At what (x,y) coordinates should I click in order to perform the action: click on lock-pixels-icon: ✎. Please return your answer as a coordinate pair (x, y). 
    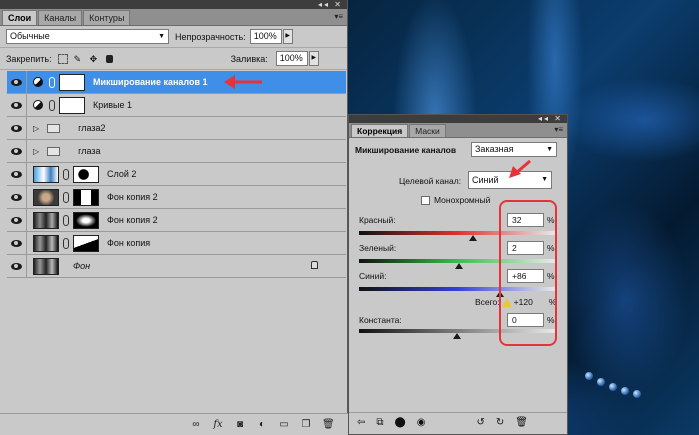
    Looking at the image, I should click on (79, 59).